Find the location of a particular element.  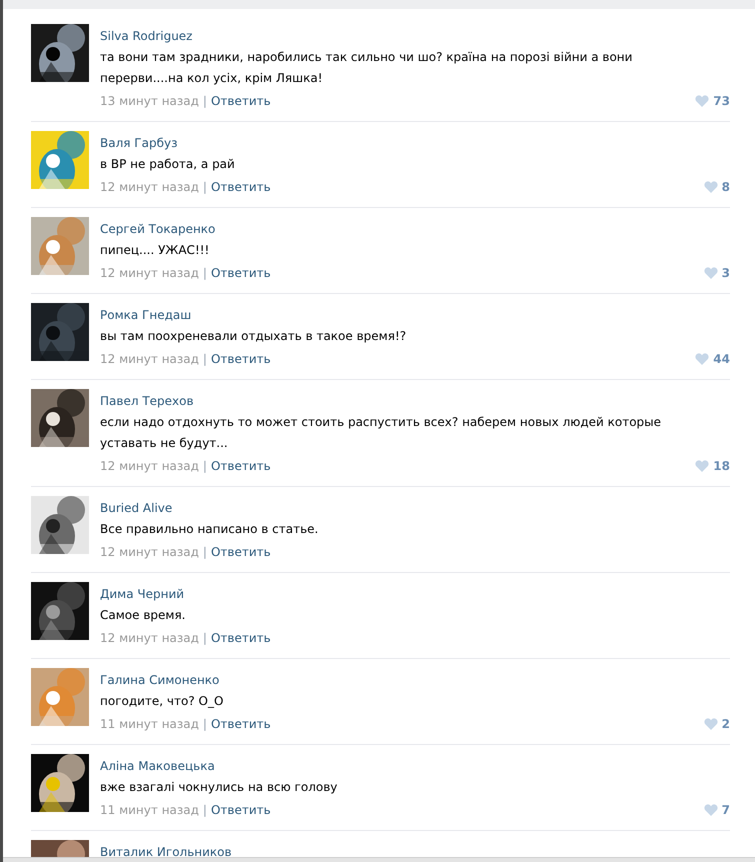

comment-text: погодите, что? O_O is located at coordinates (162, 701).